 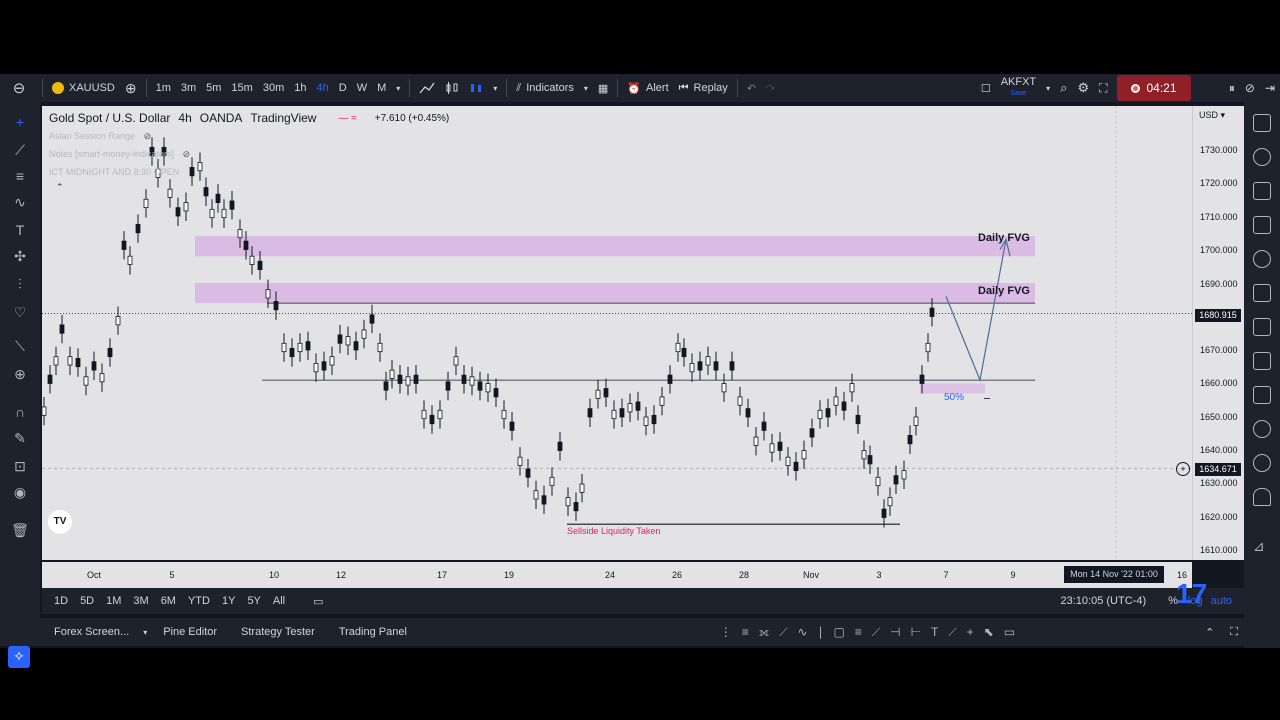 What do you see at coordinates (1262, 259) in the screenshot?
I see `hotlist-icon` at bounding box center [1262, 259].